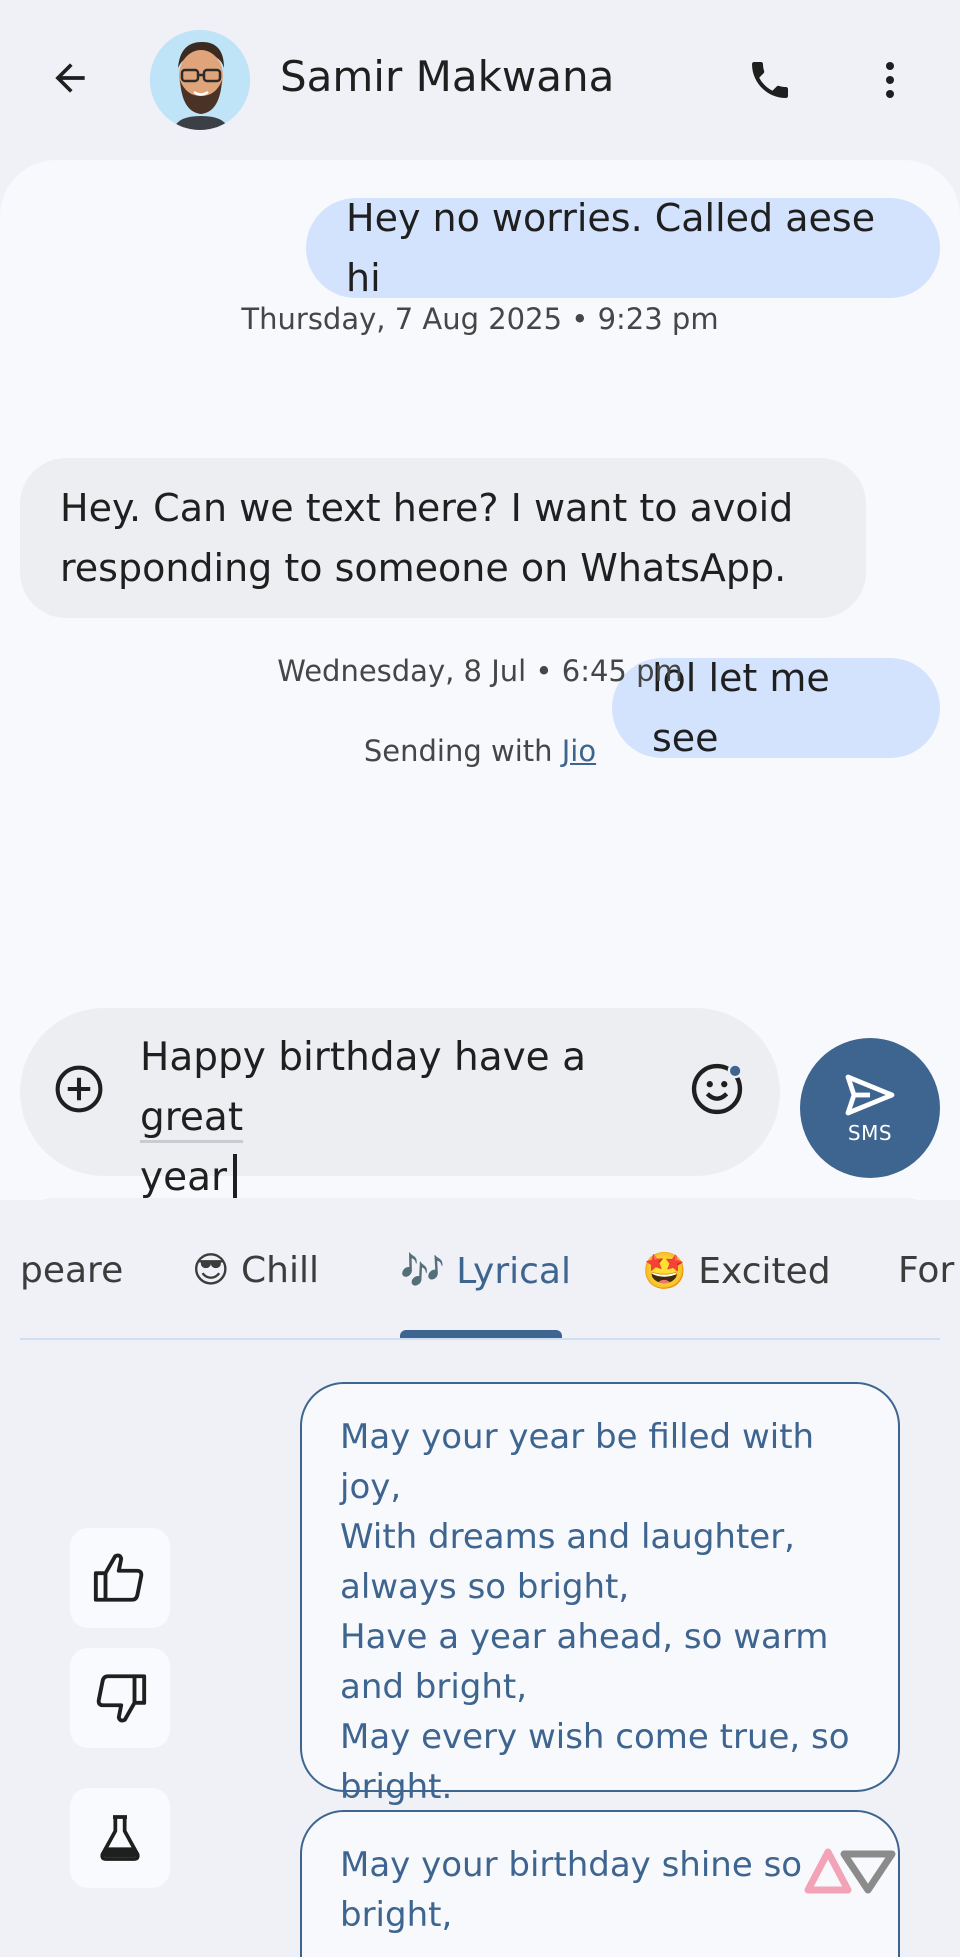 This screenshot has width=960, height=1957. I want to click on message-text-line: Hey. Can we text here? I want to avoid, so click(427, 508).